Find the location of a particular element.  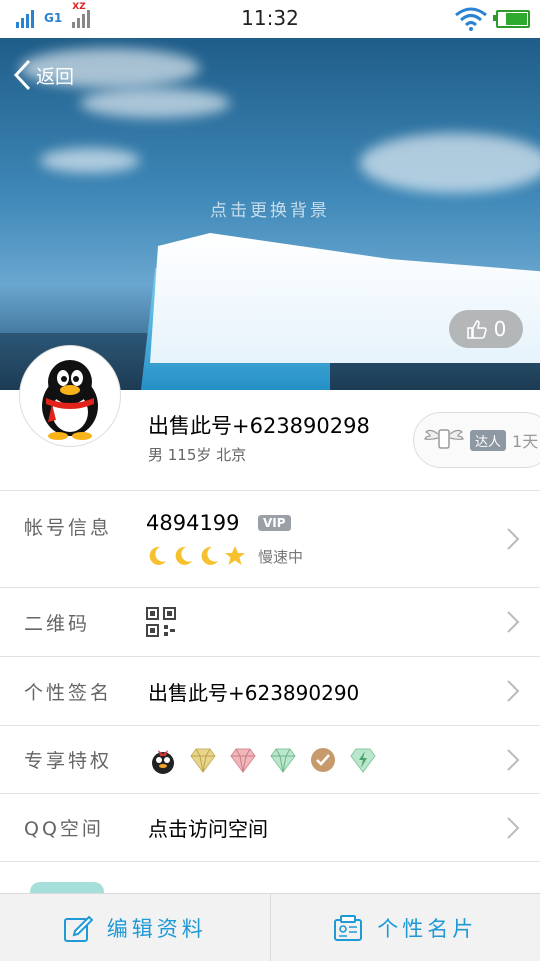

status-bar: G1 XZ 11:32 is located at coordinates (270, 19).